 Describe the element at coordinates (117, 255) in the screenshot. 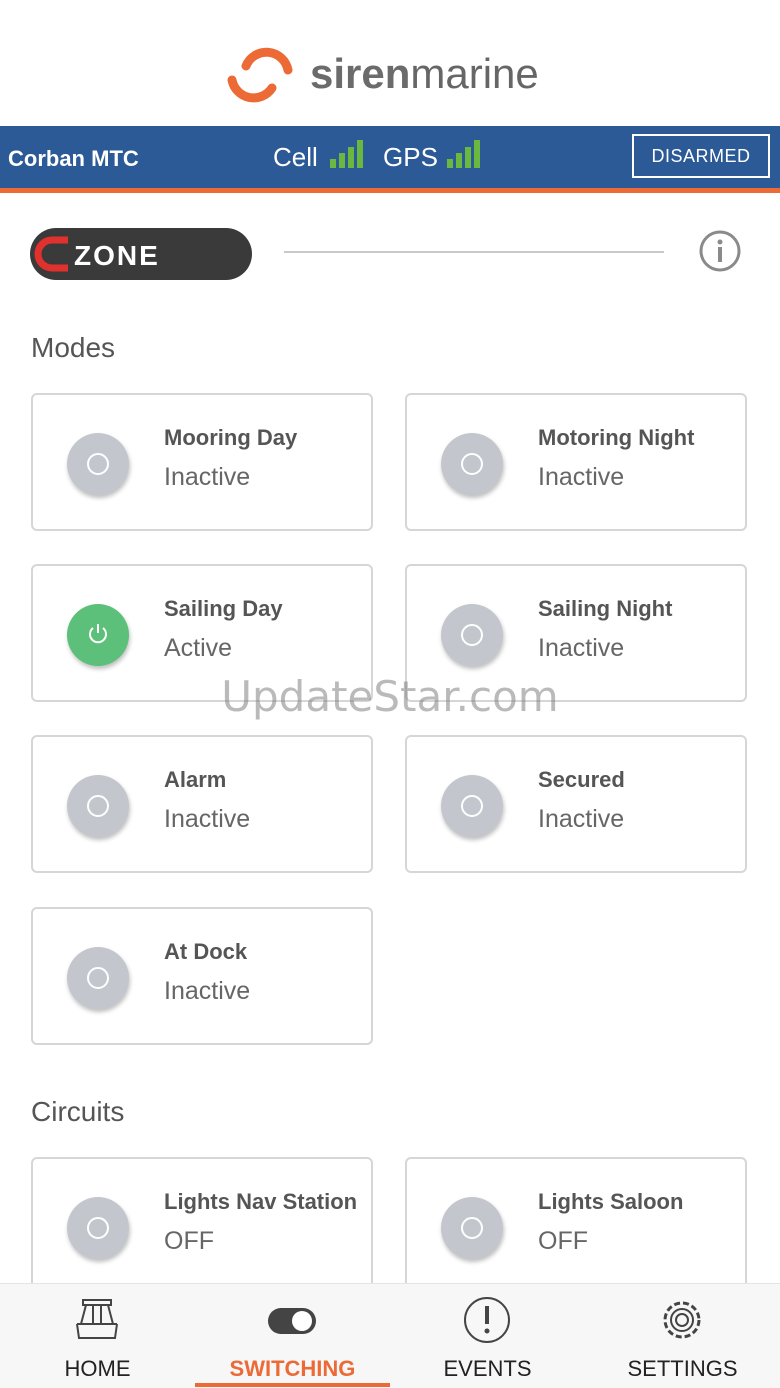

I see `czone-logo-text: ZONE` at that location.